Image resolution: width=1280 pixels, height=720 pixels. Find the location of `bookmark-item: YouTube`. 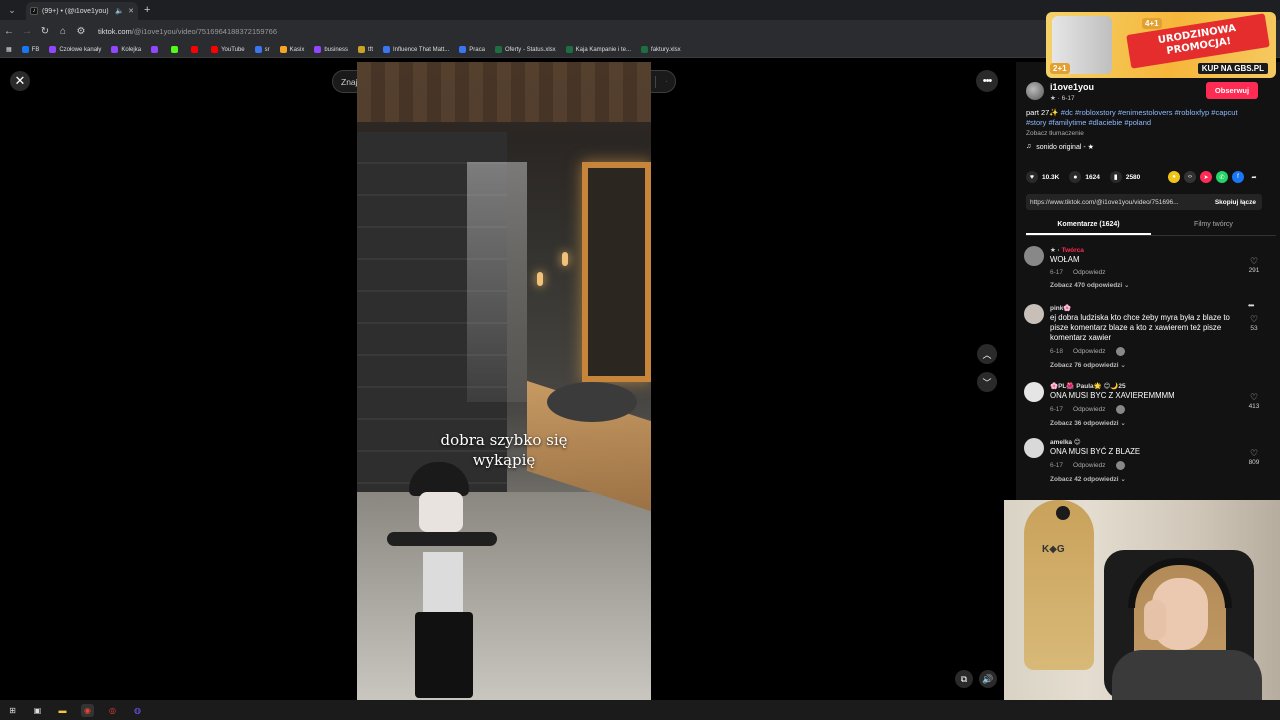

bookmark-item: YouTube is located at coordinates (228, 49).